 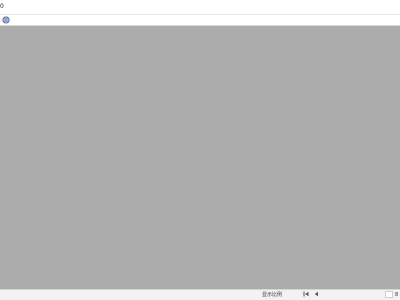 What do you see at coordinates (272, 295) in the screenshot?
I see `status-text: 显示比例` at bounding box center [272, 295].